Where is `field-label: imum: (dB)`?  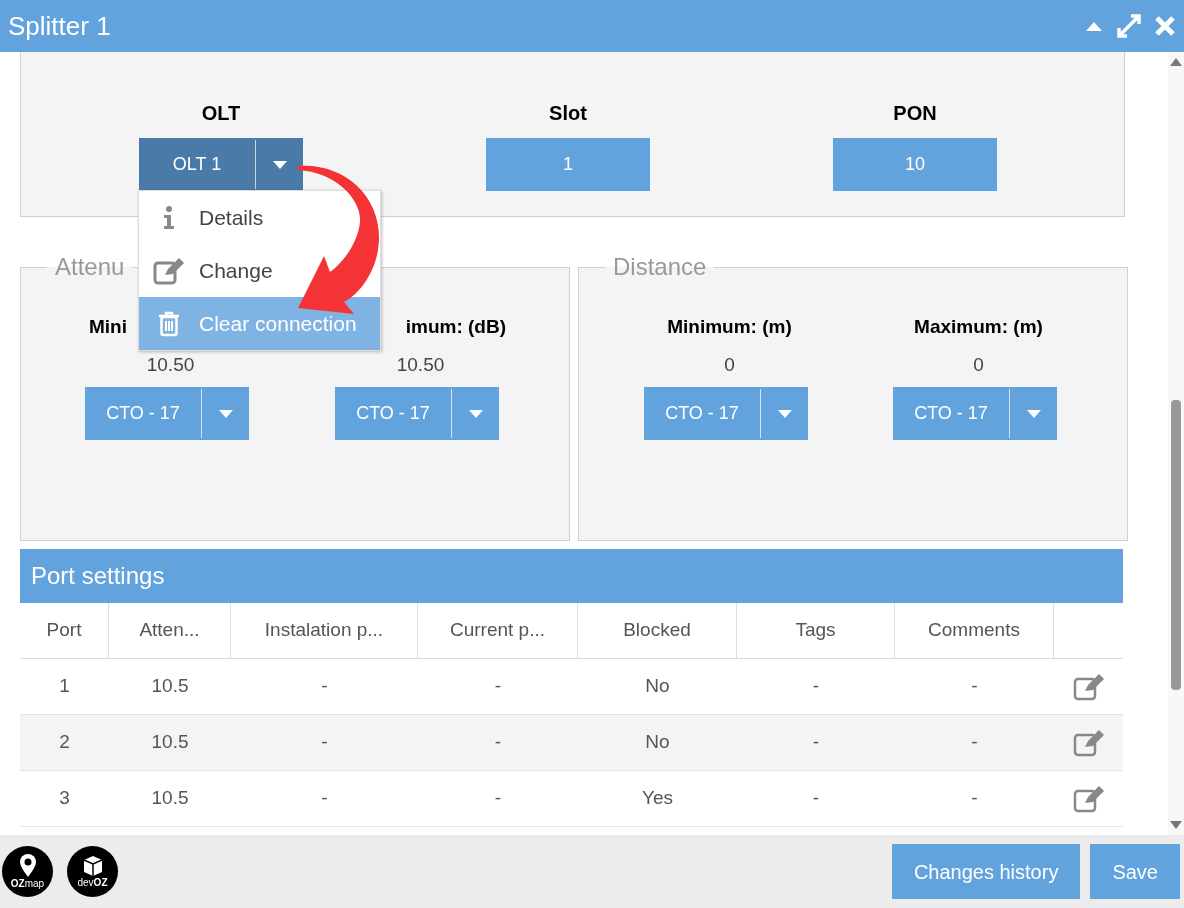 field-label: imum: (dB) is located at coordinates (455, 327).